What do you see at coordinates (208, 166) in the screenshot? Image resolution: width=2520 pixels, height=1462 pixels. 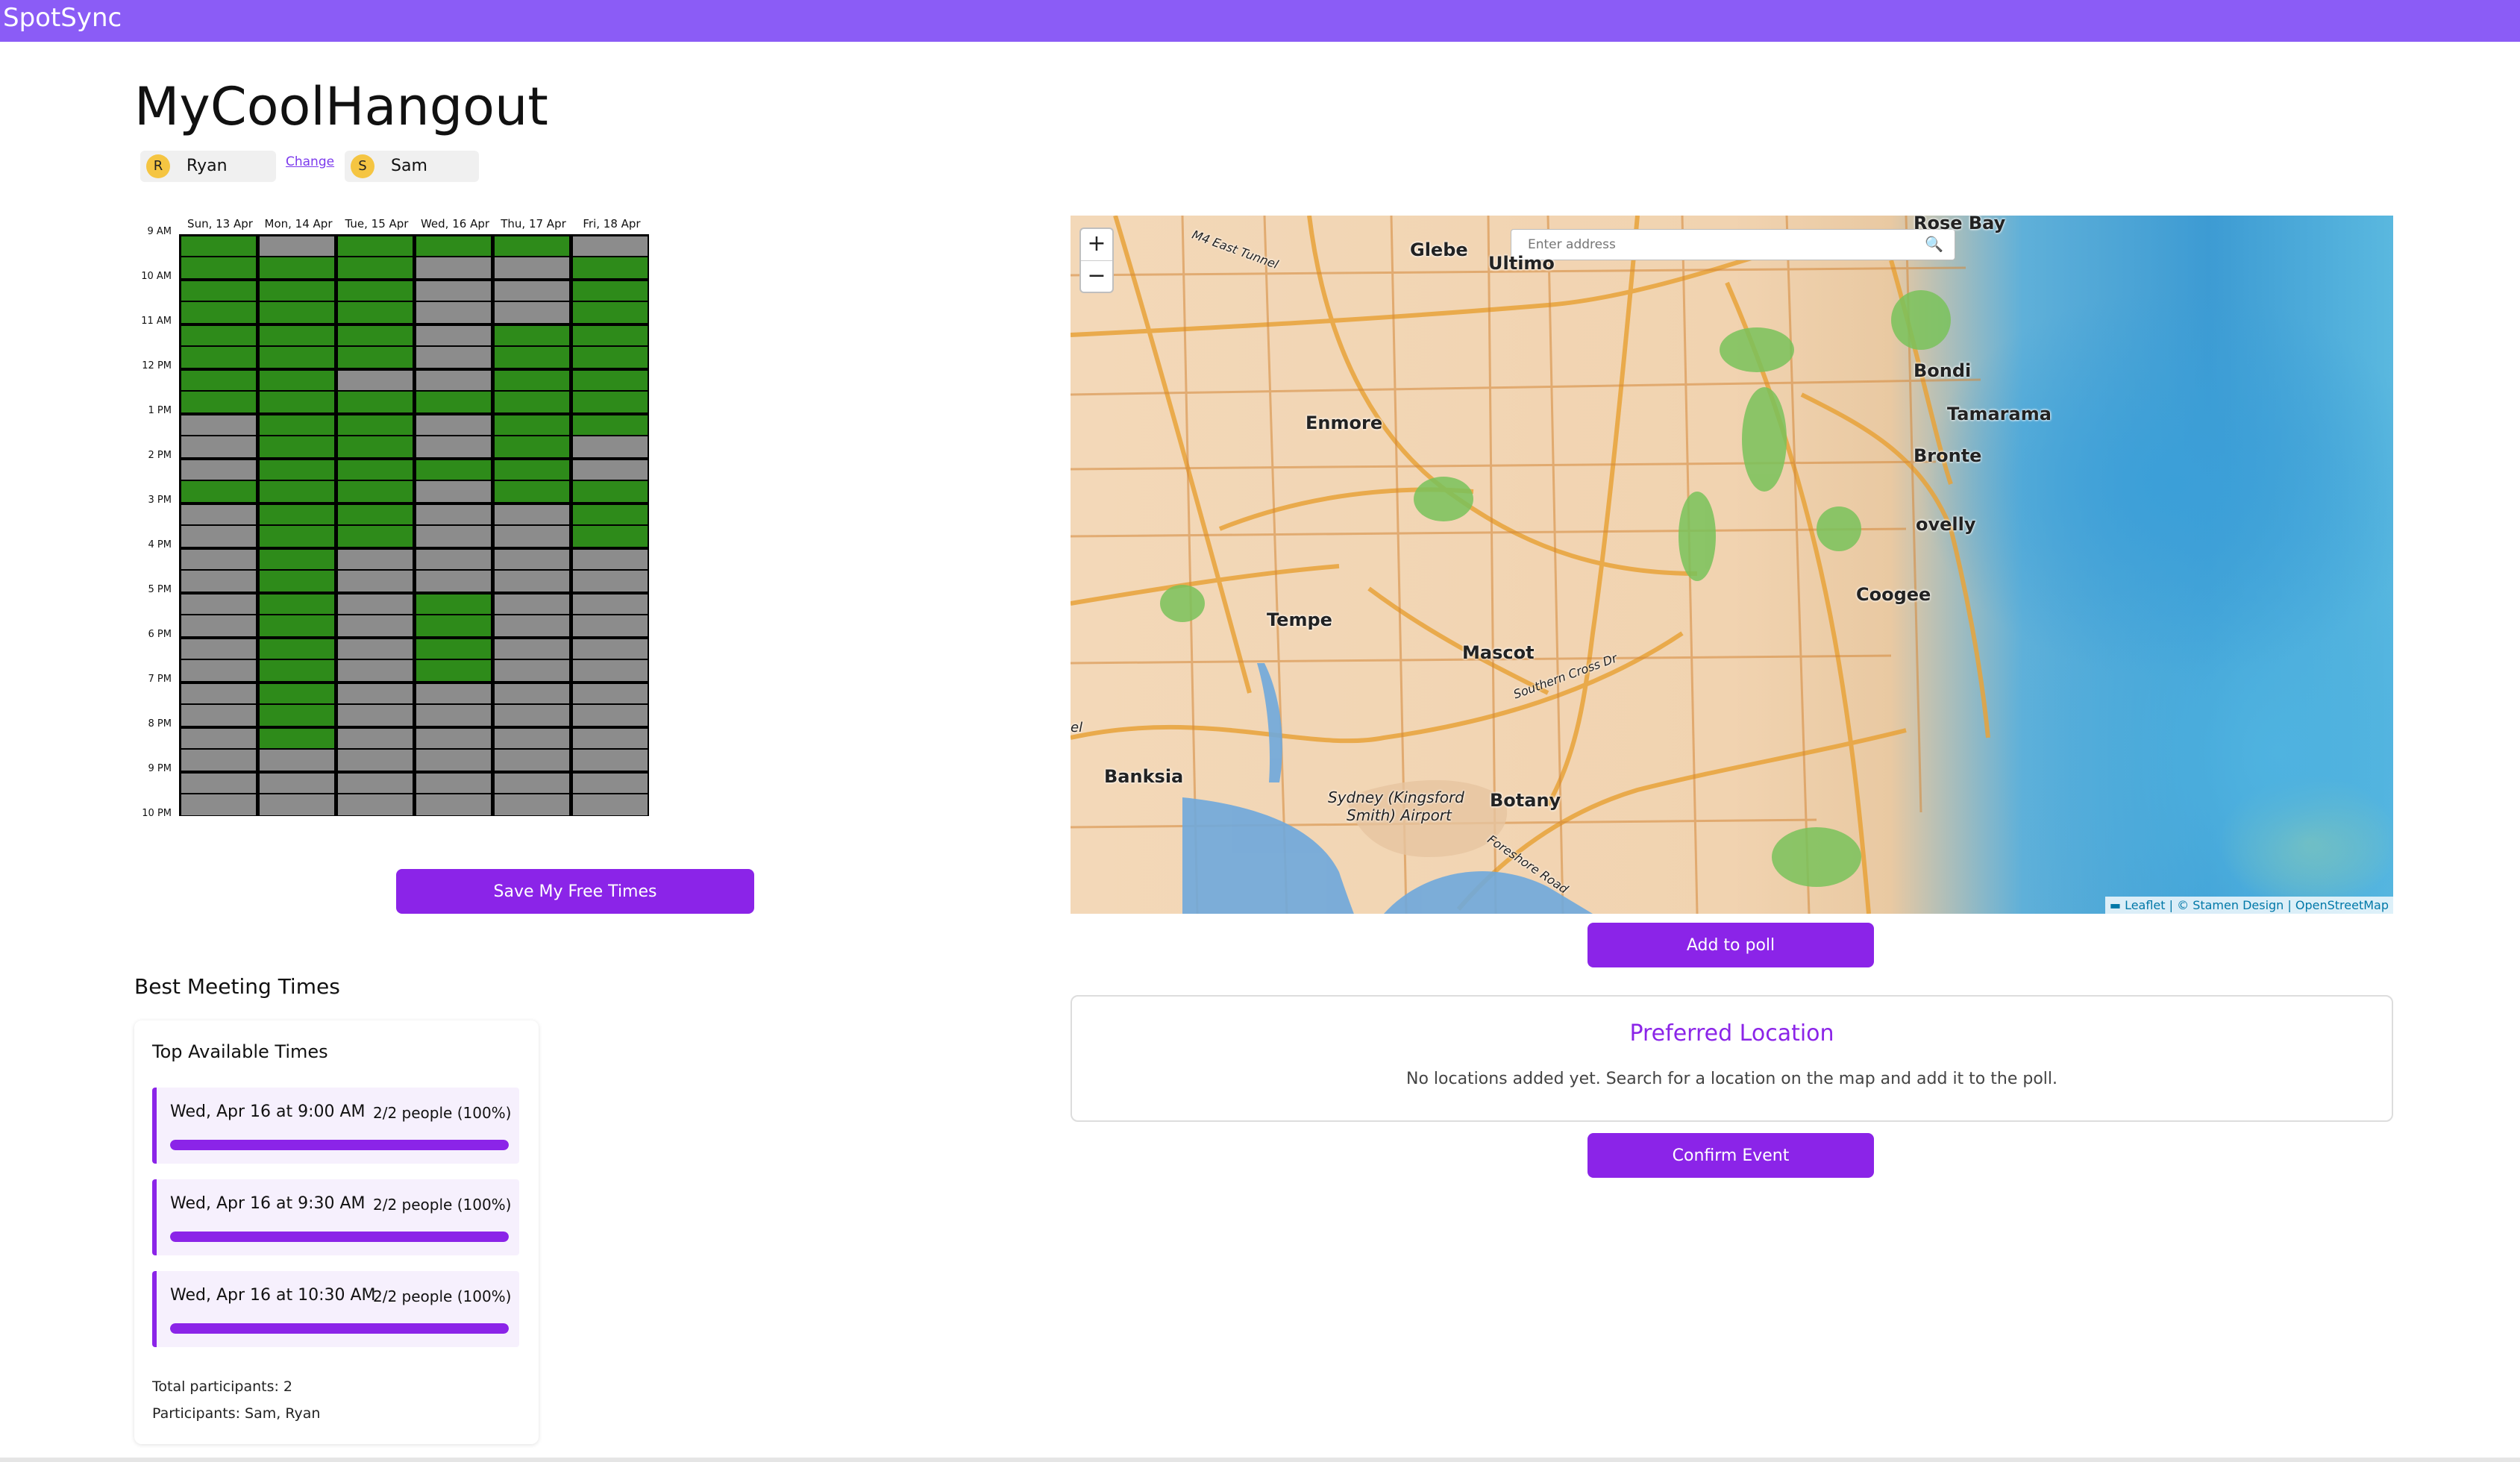 I see `user-chip-ryan: R Ryan` at bounding box center [208, 166].